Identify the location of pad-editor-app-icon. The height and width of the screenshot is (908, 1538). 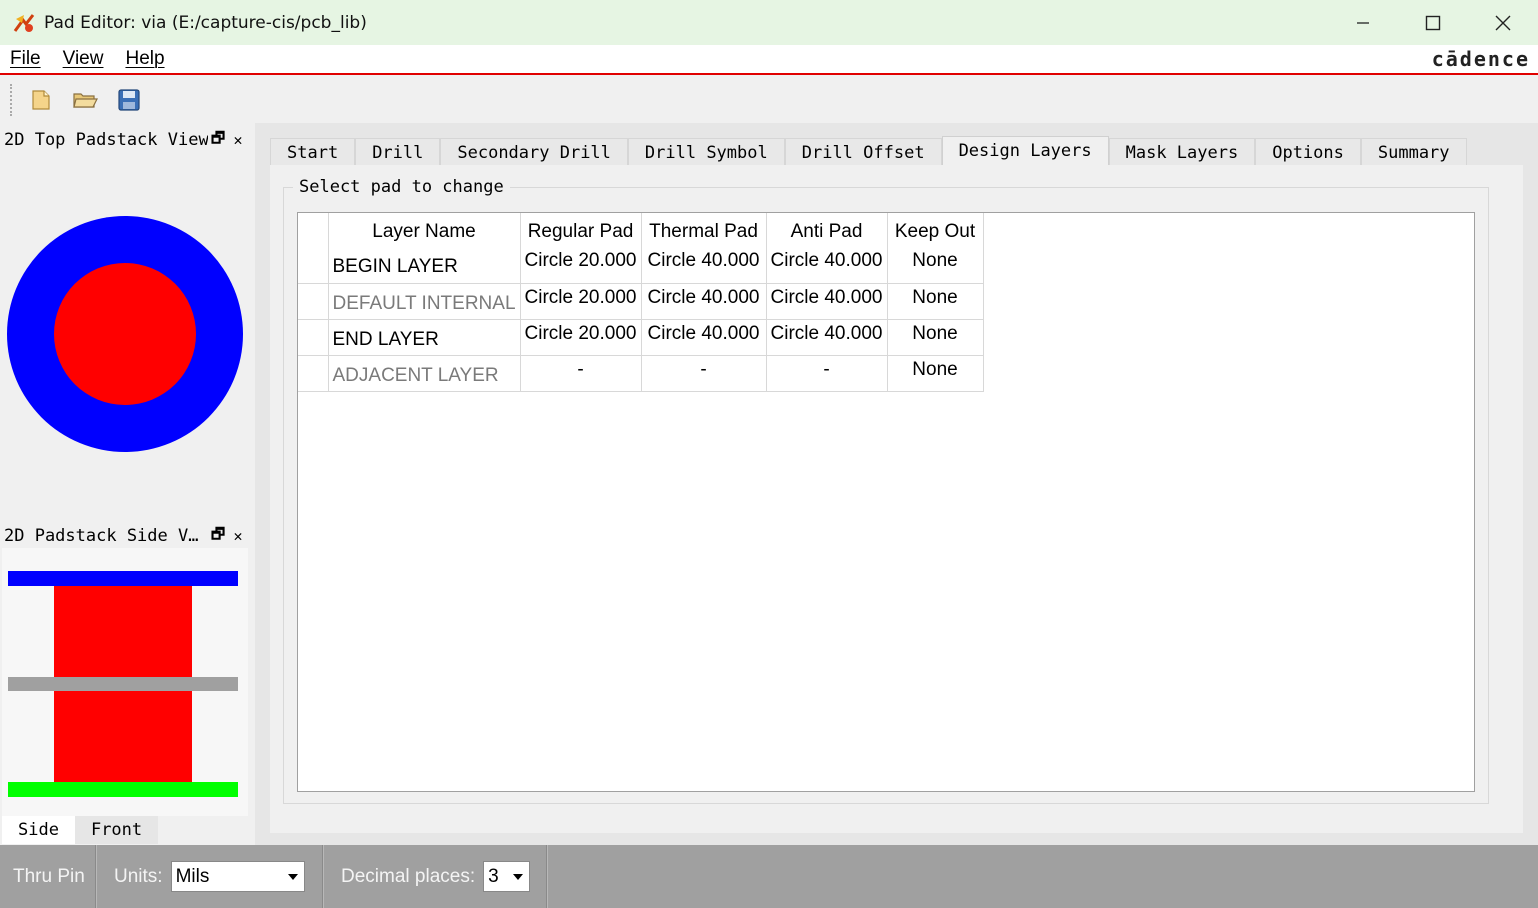
(24, 23).